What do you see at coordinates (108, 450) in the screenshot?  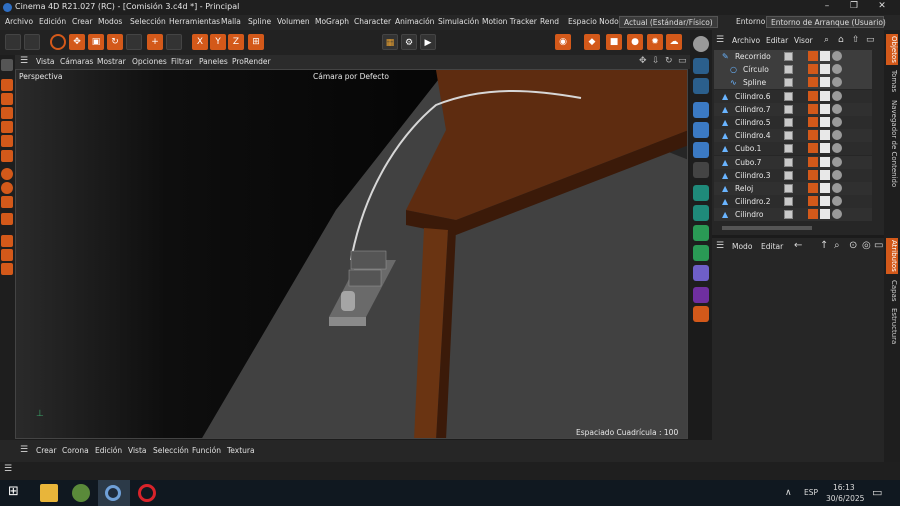 I see `material-menu-edicion: Edición` at bounding box center [108, 450].